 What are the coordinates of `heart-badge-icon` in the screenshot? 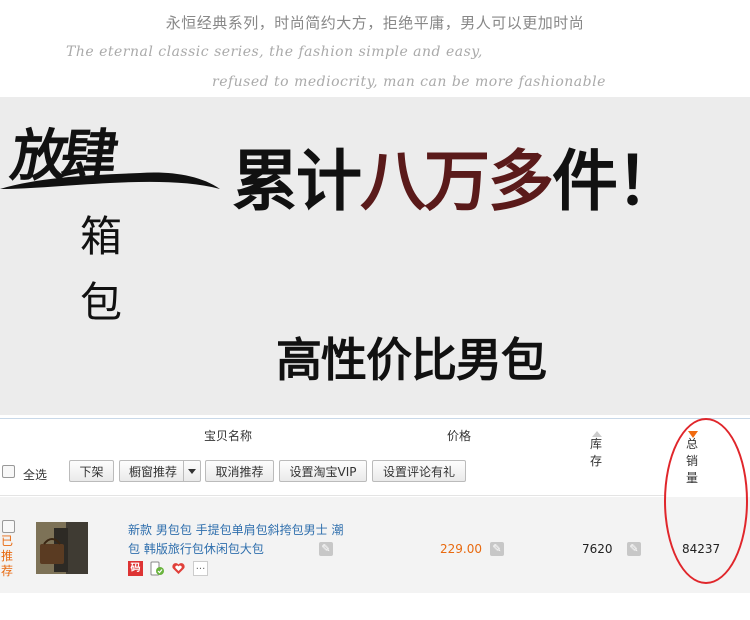 It's located at (178, 568).